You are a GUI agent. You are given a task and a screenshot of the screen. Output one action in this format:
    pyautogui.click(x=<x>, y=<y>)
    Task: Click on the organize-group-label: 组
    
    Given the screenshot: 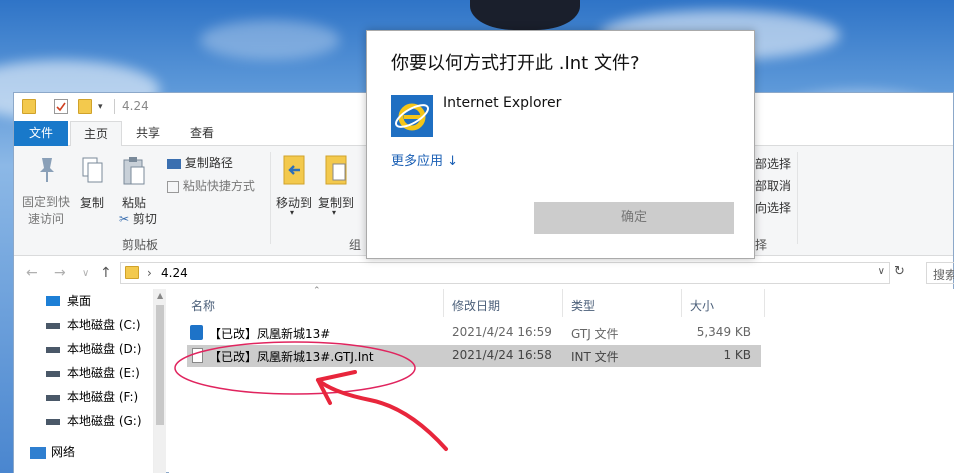 What is the action you would take?
    pyautogui.click(x=355, y=245)
    